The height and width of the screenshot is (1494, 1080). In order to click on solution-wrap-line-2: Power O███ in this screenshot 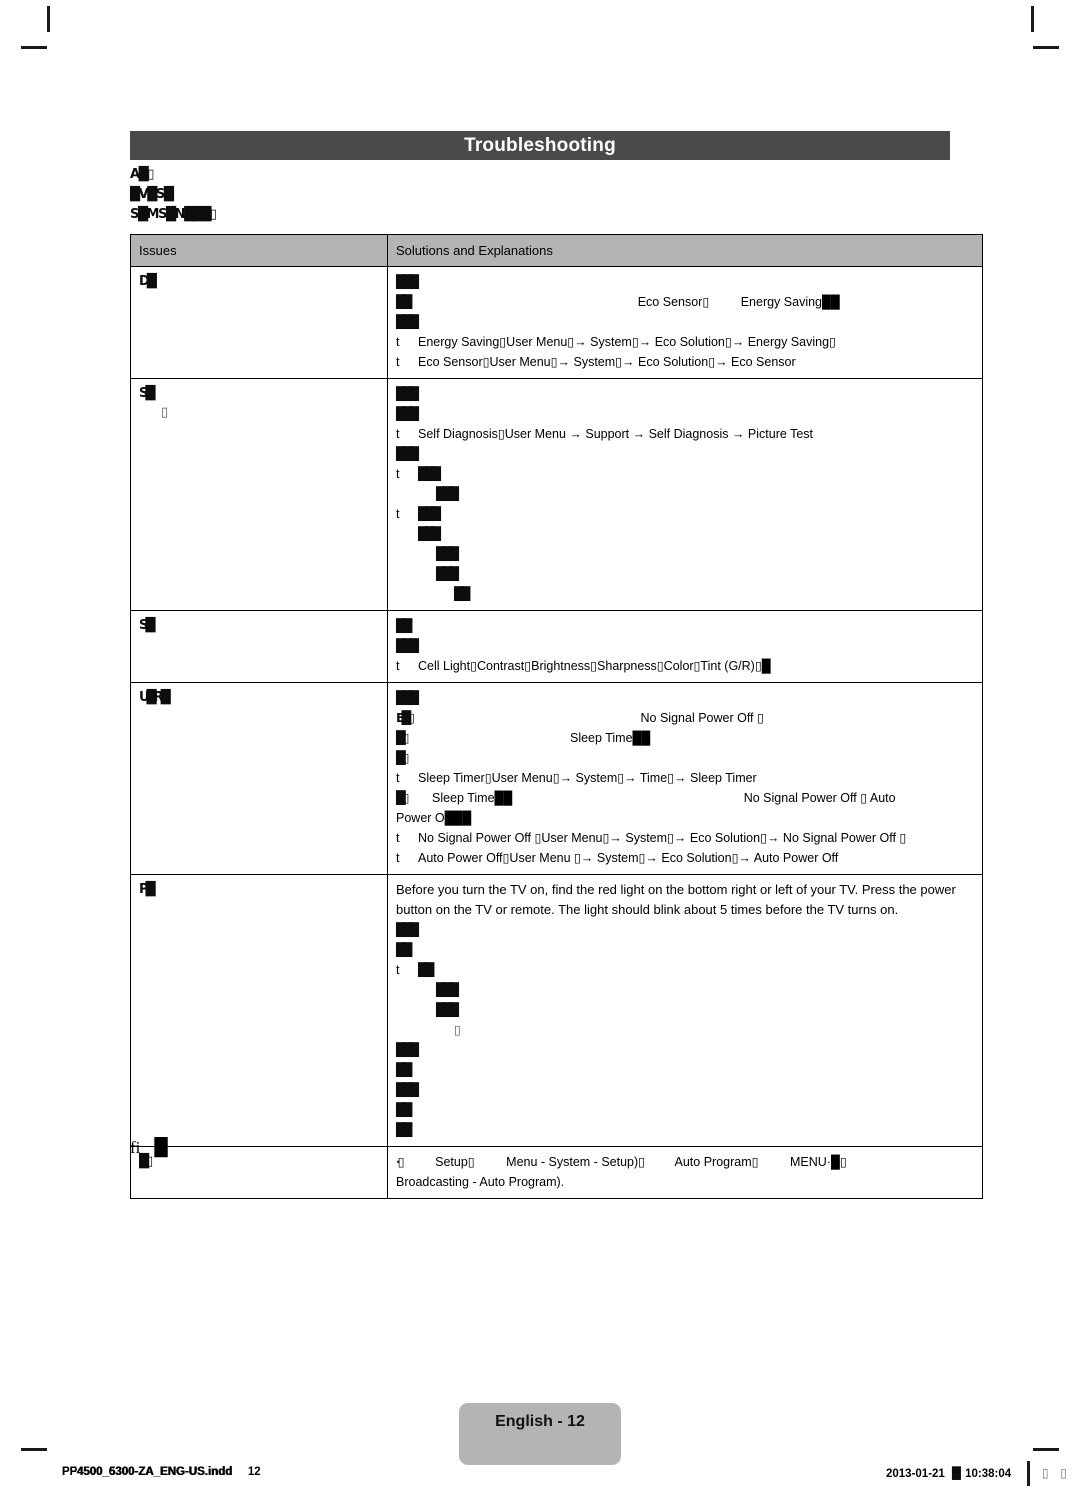, I will do `click(434, 818)`.